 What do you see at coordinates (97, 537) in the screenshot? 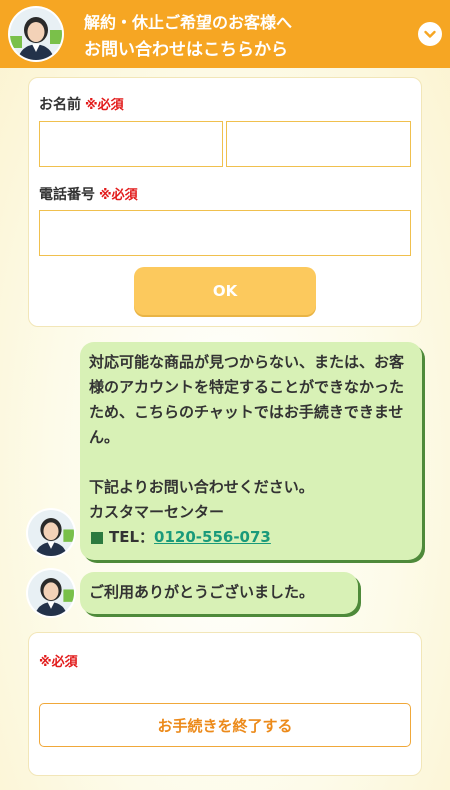
I see `square-icon` at bounding box center [97, 537].